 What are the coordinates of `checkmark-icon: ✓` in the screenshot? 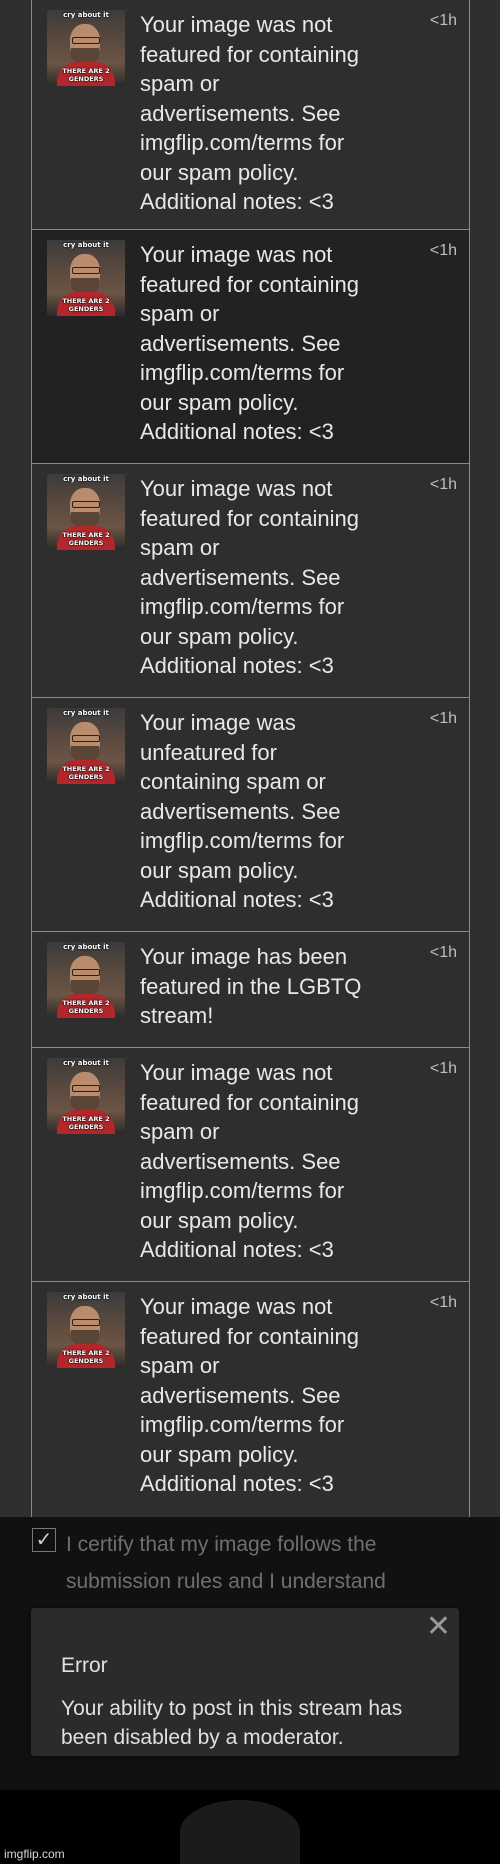 It's located at (44, 1540).